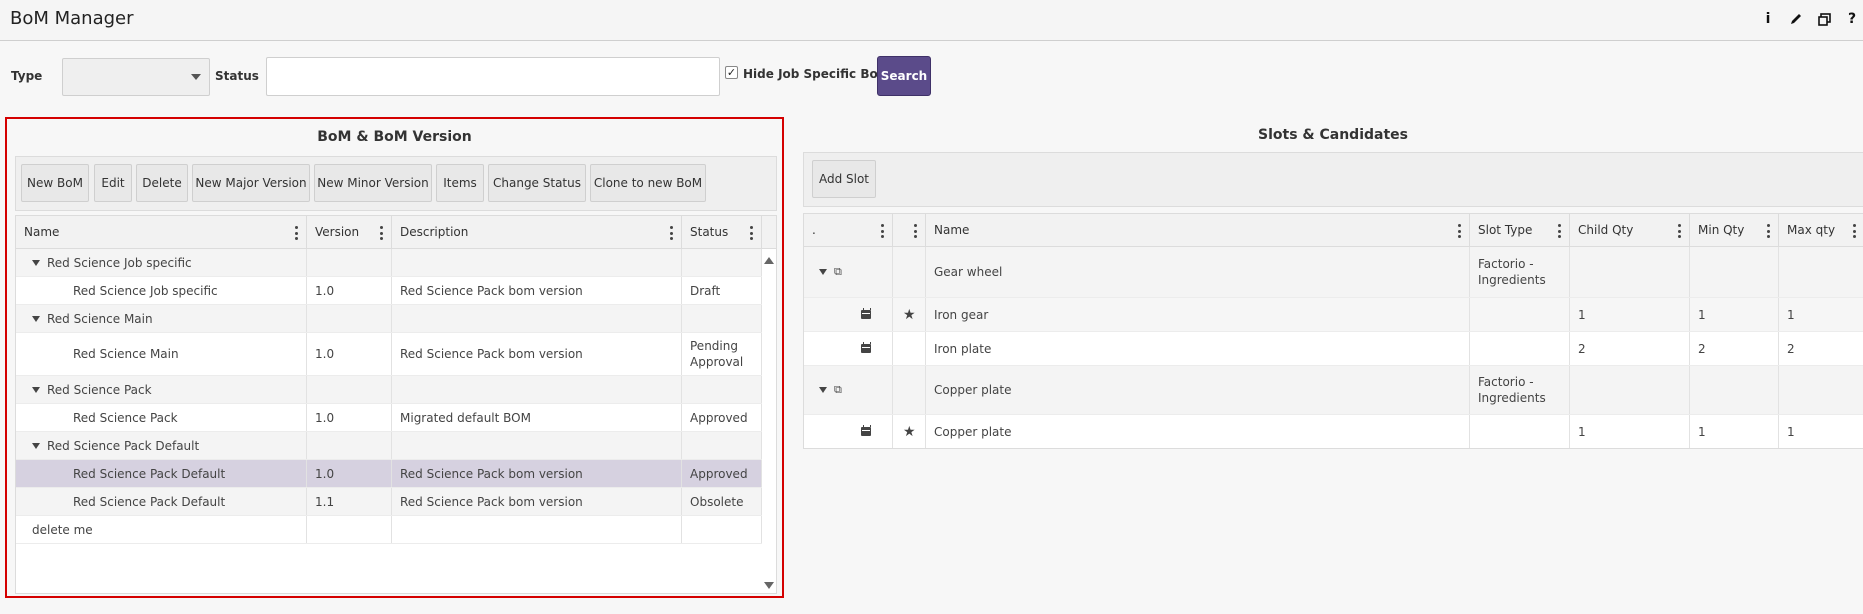 This screenshot has height=614, width=1863. I want to click on cell-max_qty, so click(1821, 390).